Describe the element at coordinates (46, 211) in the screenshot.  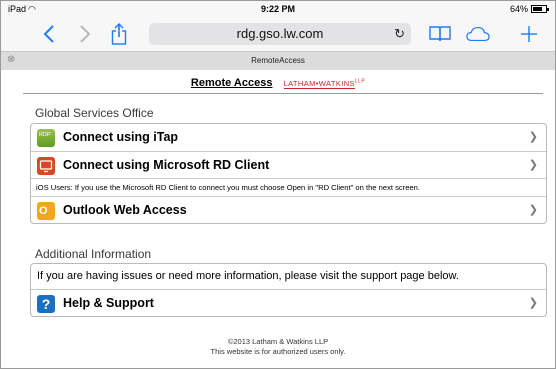
I see `outlook-icon: O` at that location.